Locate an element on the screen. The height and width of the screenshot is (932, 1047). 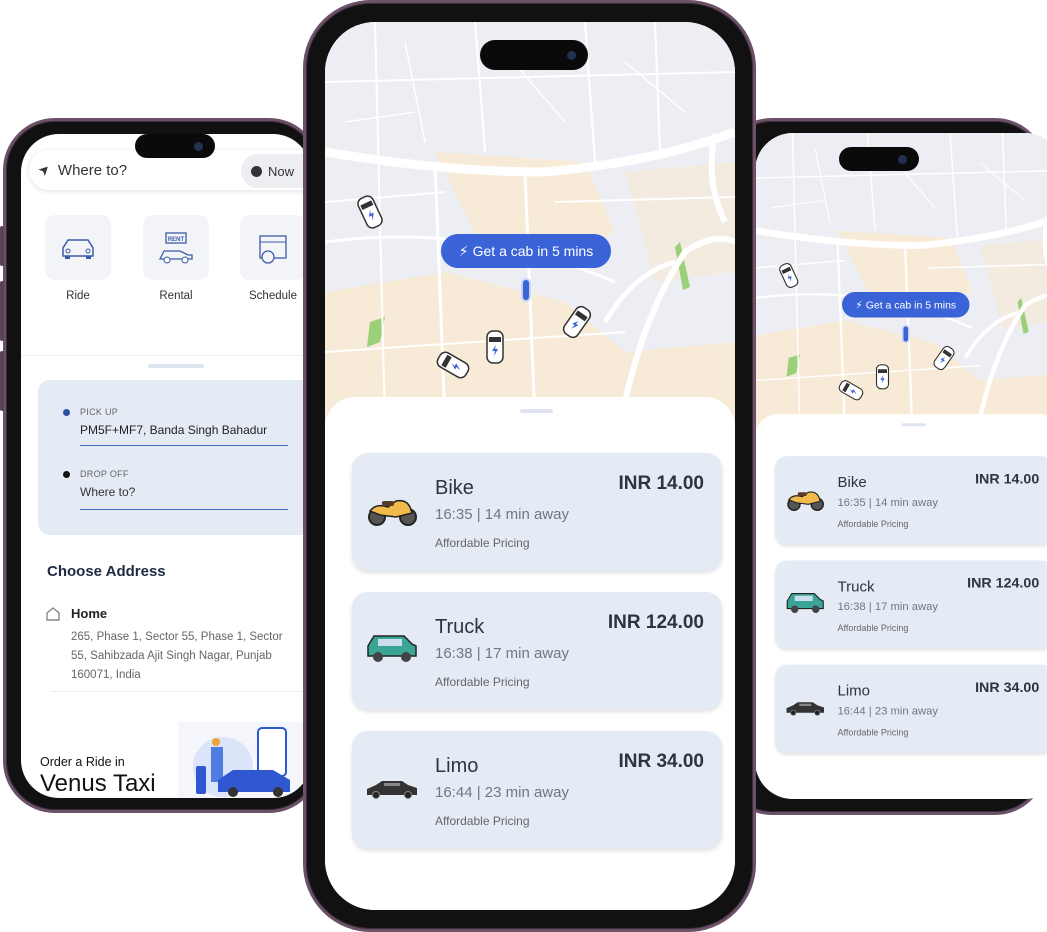
calendar-car-icon is located at coordinates (273, 249).